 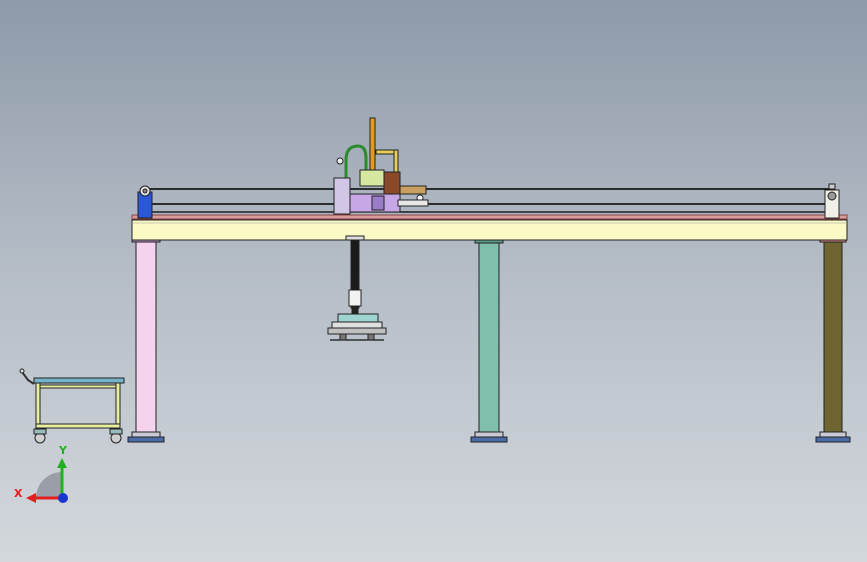 I want to click on material-cart, so click(x=72, y=406).